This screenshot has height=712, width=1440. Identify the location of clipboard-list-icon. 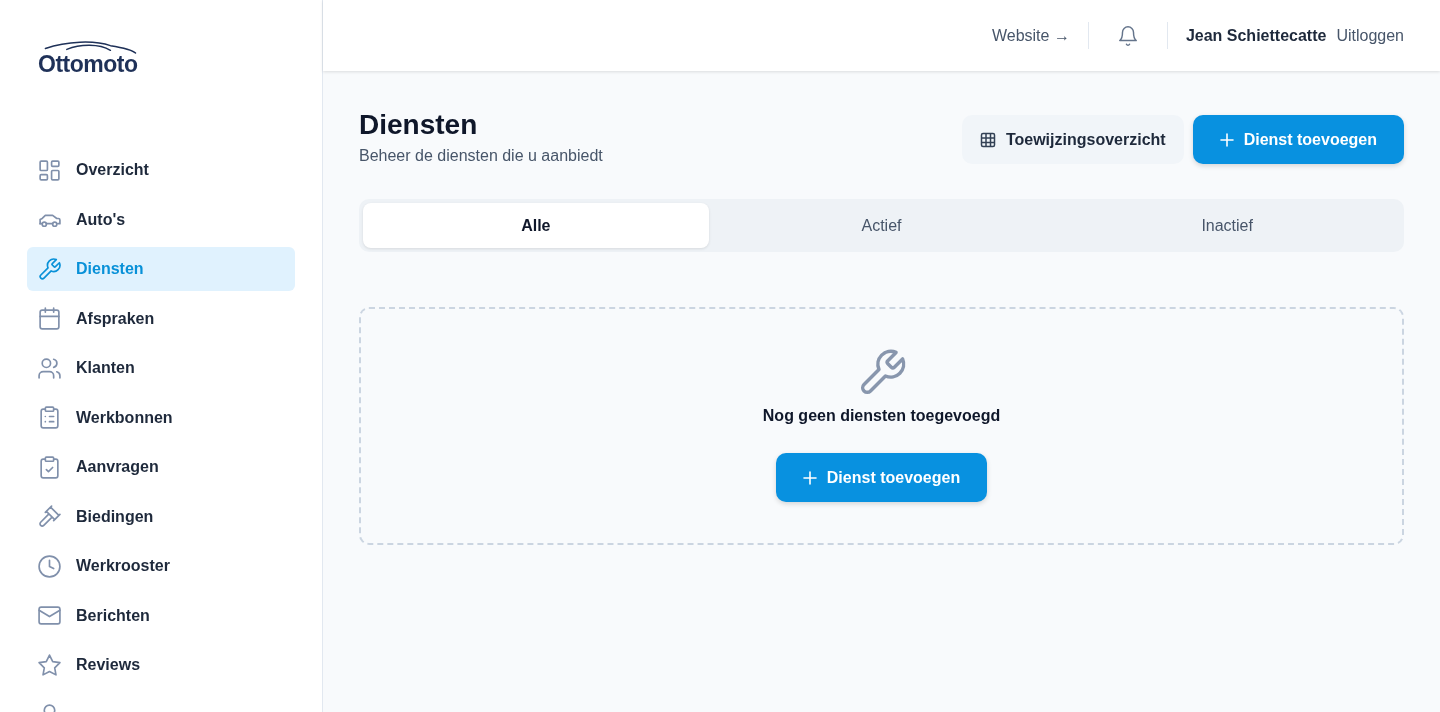
(49, 417).